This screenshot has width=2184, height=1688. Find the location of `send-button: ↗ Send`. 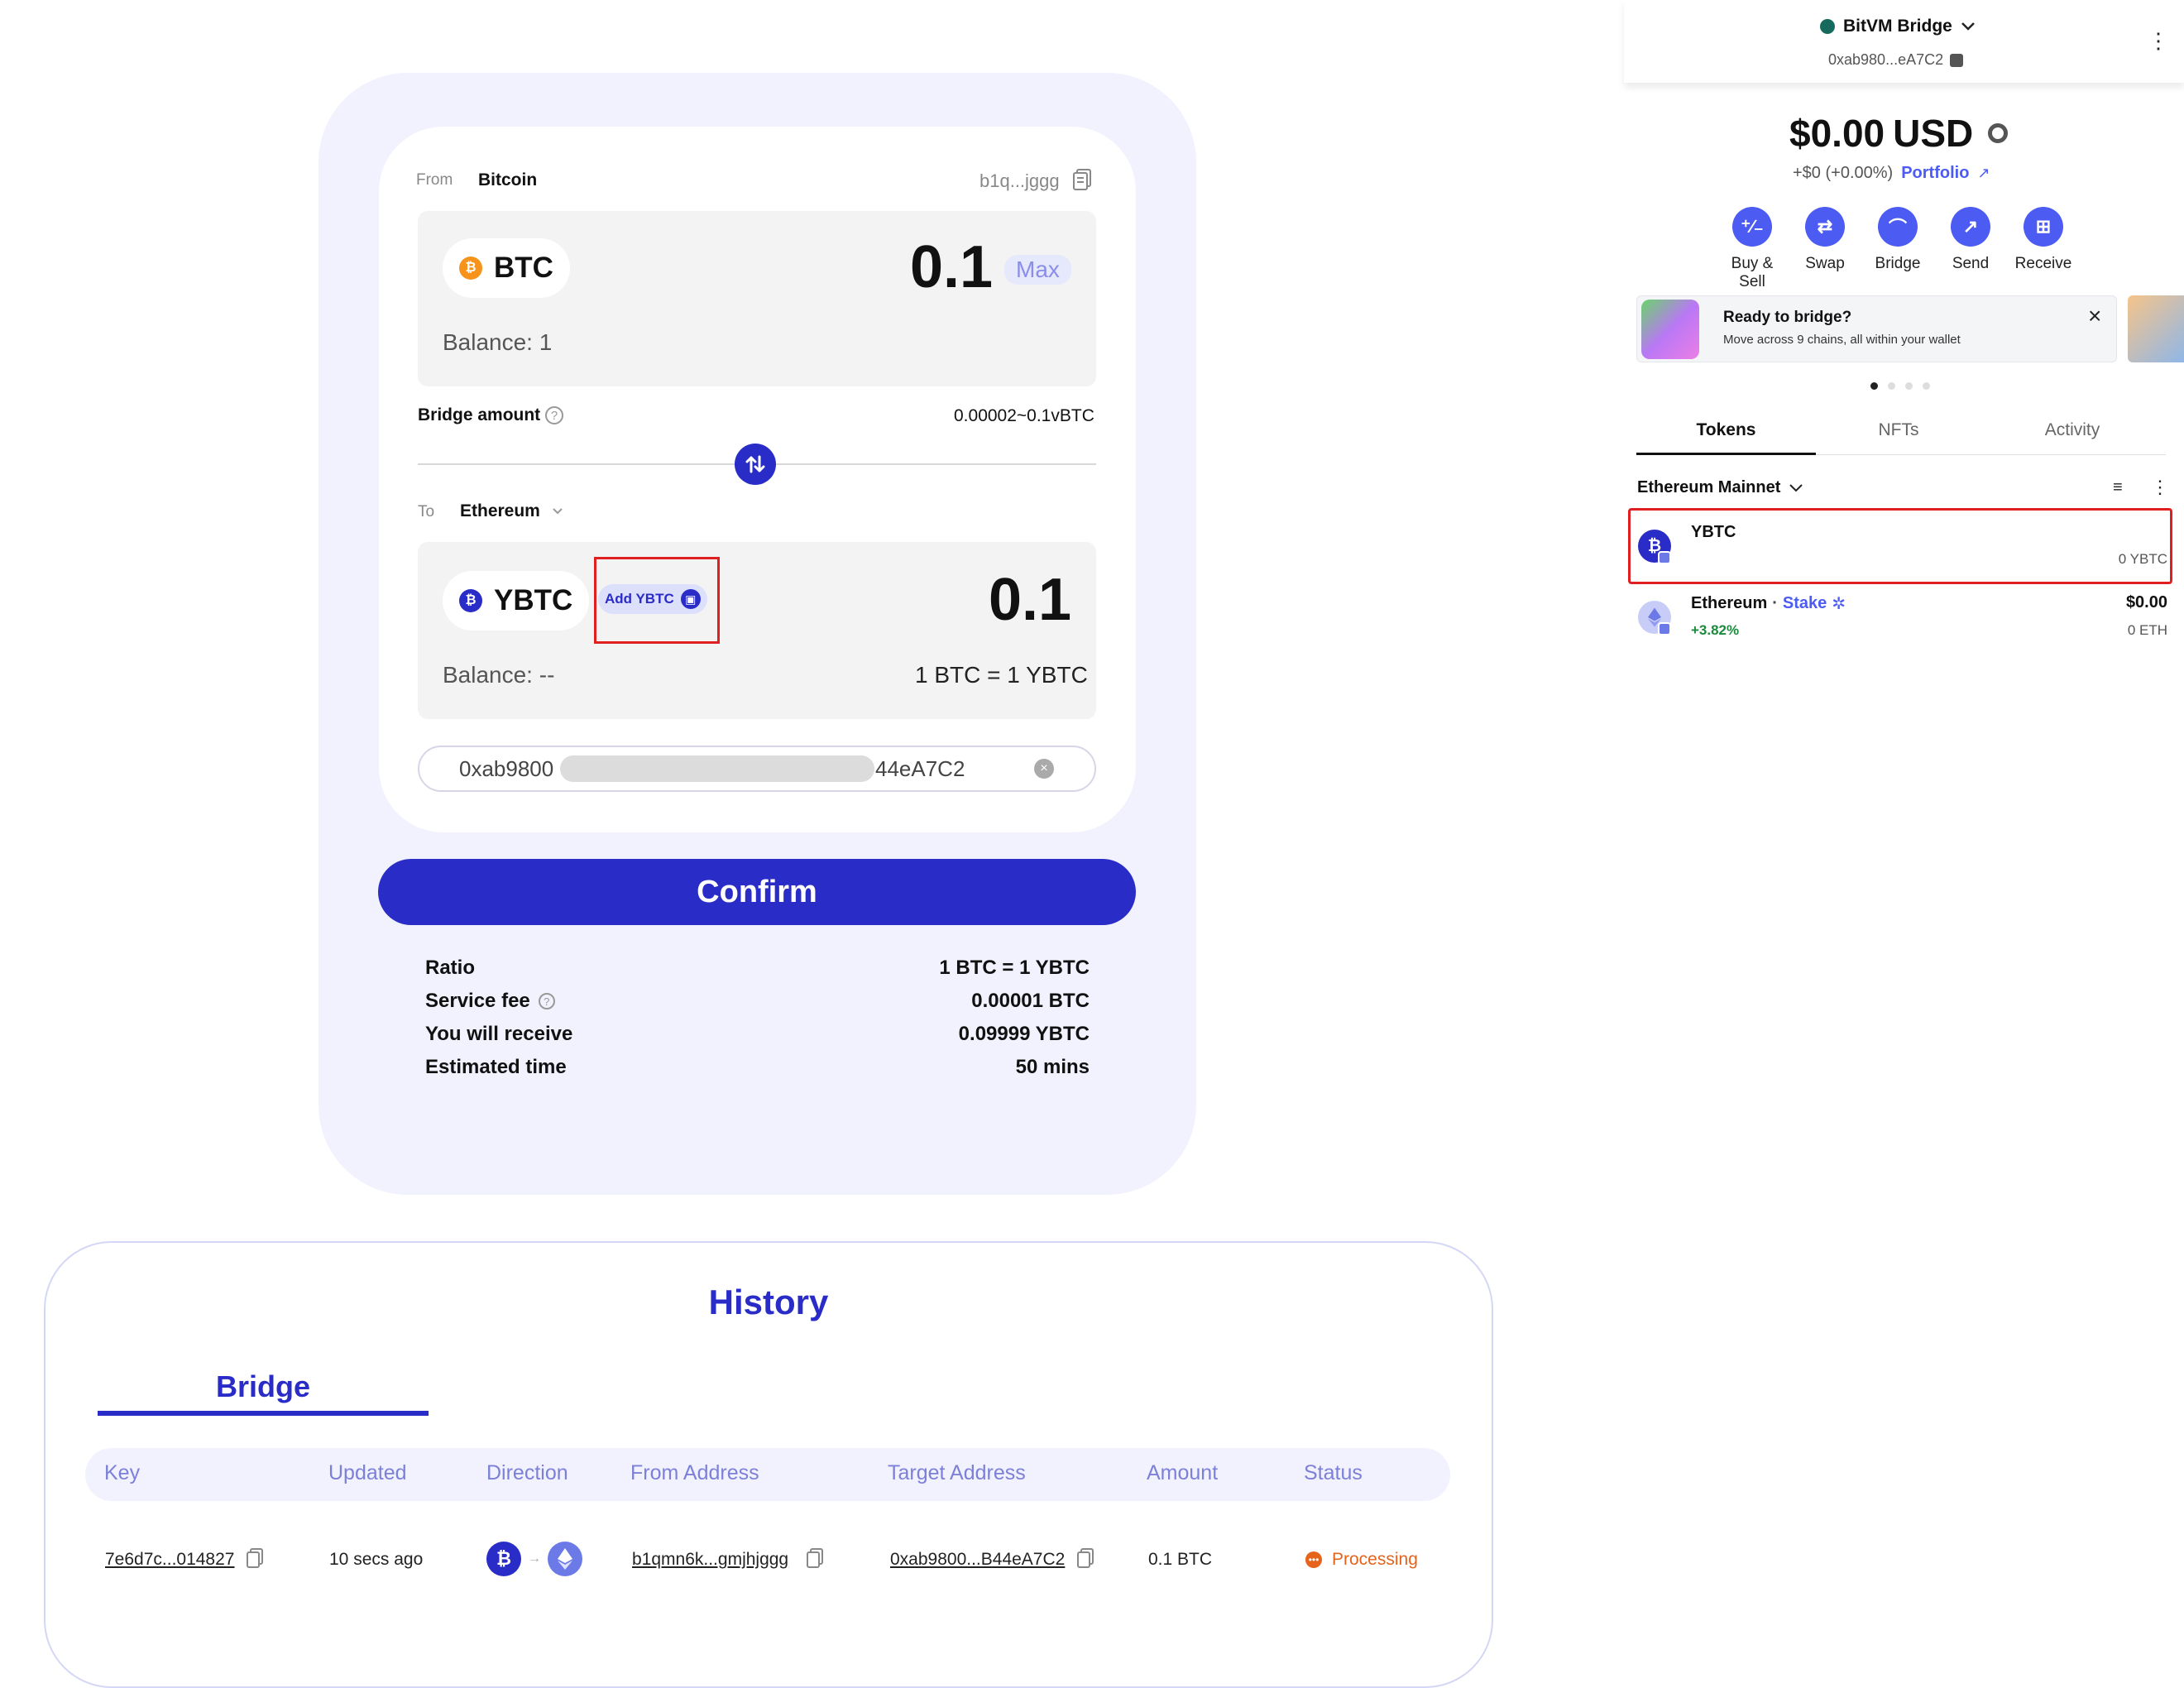

send-button: ↗ Send is located at coordinates (1970, 249).